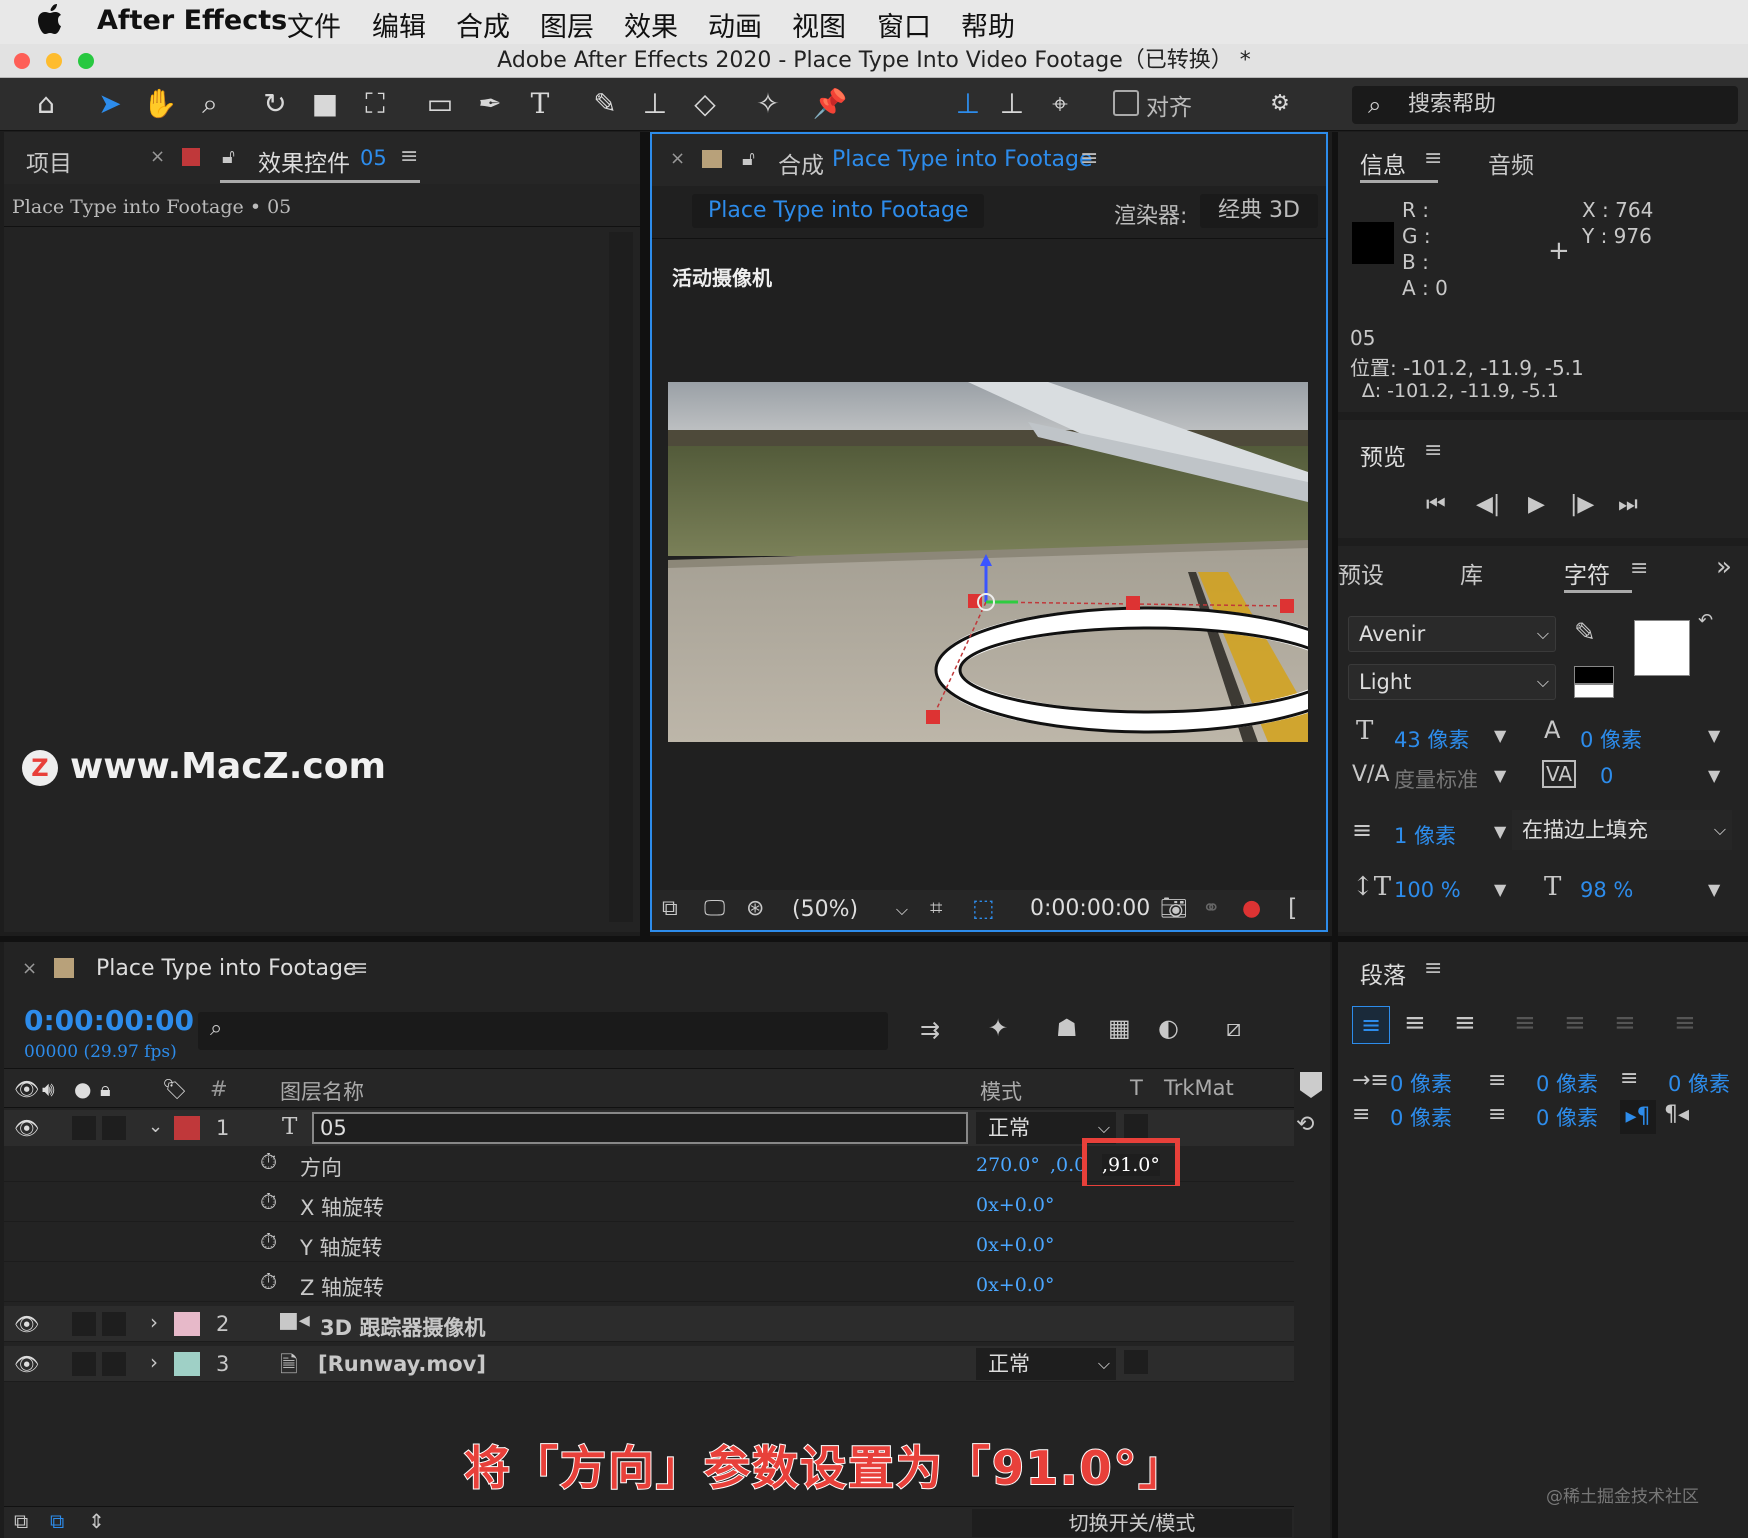 The width and height of the screenshot is (1748, 1538). Describe the element at coordinates (1525, 1023) in the screenshot. I see `justify-left-icon: ≡` at that location.